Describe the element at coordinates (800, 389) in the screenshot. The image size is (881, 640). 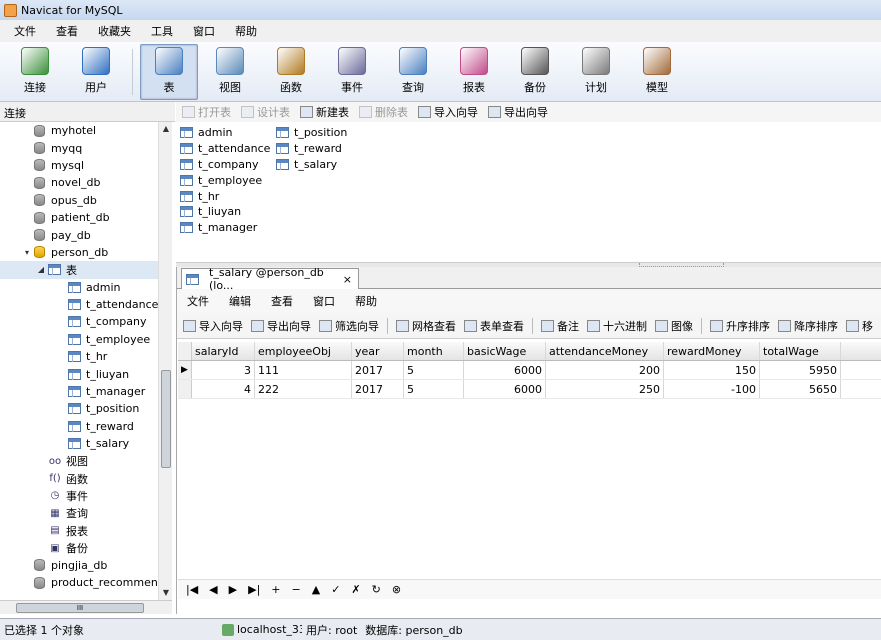
I see `cell-totalwage: 5650` at that location.